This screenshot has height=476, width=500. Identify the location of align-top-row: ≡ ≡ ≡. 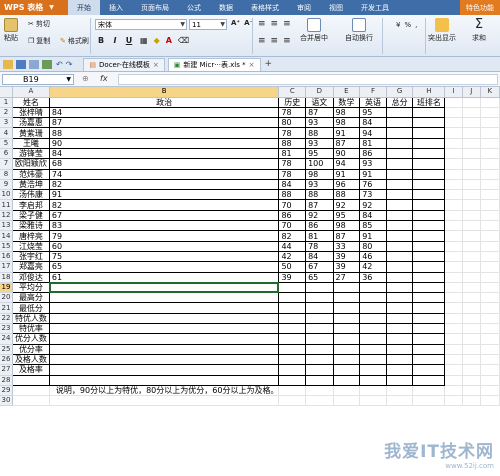
(274, 24).